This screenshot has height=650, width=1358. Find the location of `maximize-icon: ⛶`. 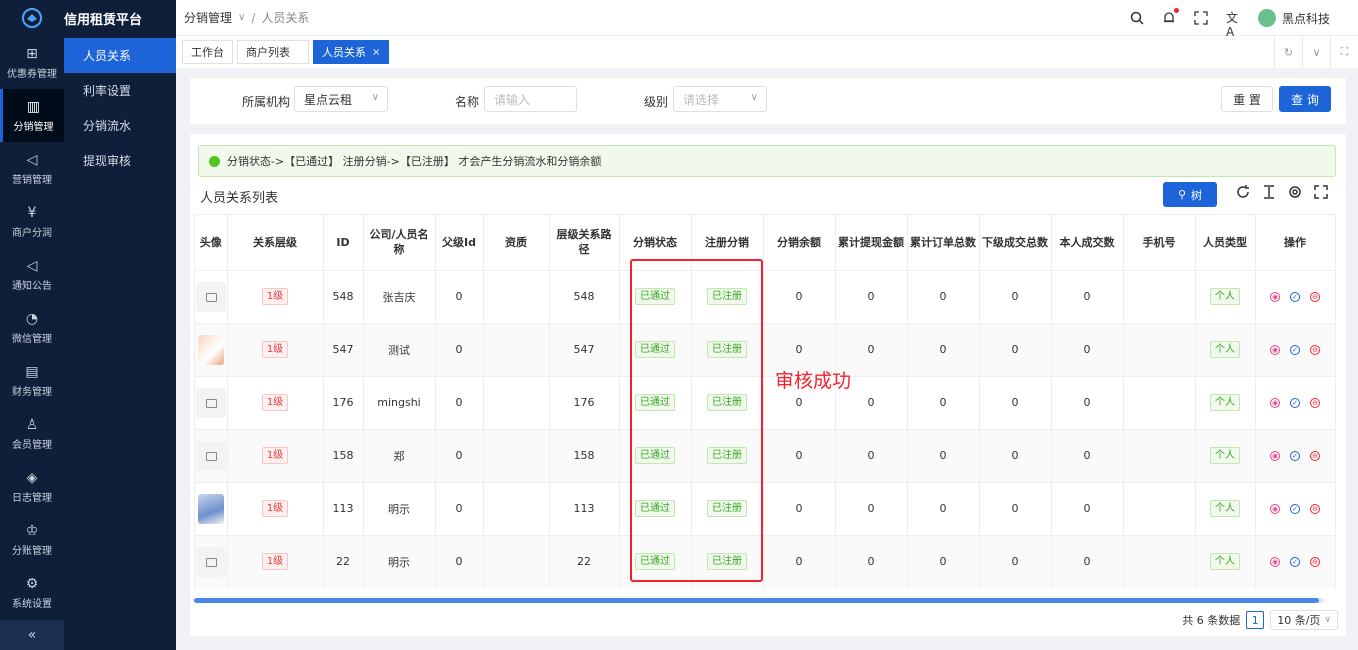

maximize-icon: ⛶ is located at coordinates (1344, 52).